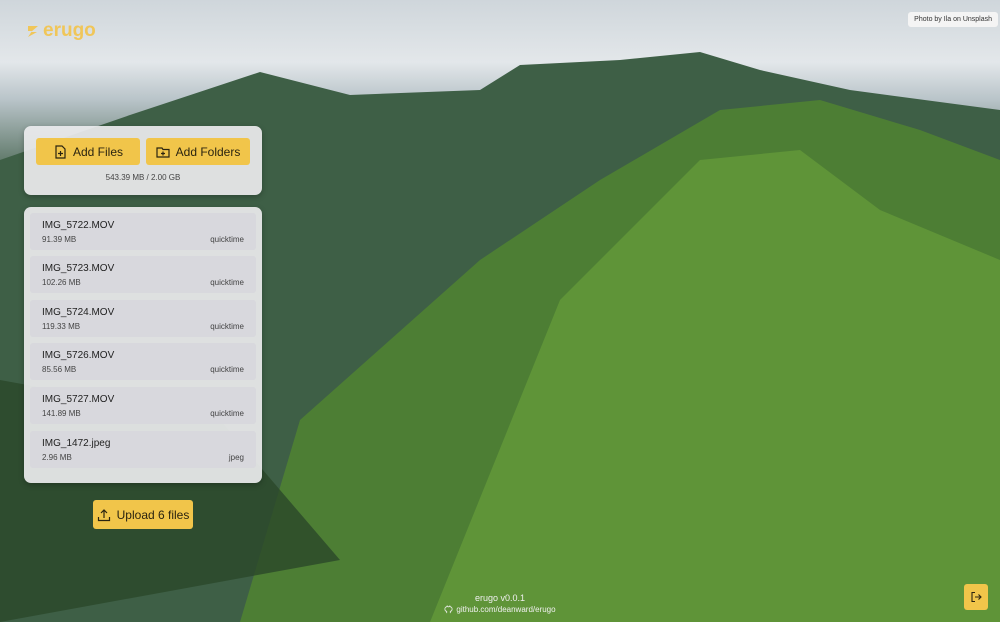  What do you see at coordinates (103, 514) in the screenshot?
I see `upload-icon` at bounding box center [103, 514].